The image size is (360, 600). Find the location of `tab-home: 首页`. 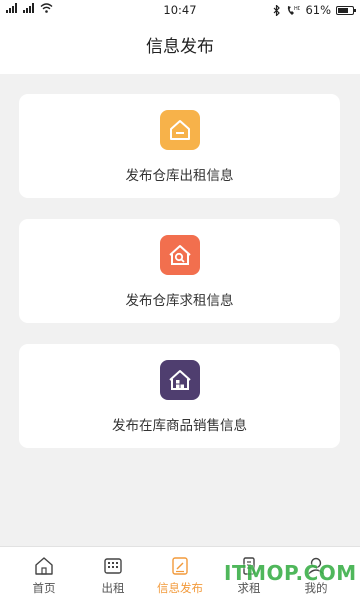

tab-home: 首页 is located at coordinates (44, 573).